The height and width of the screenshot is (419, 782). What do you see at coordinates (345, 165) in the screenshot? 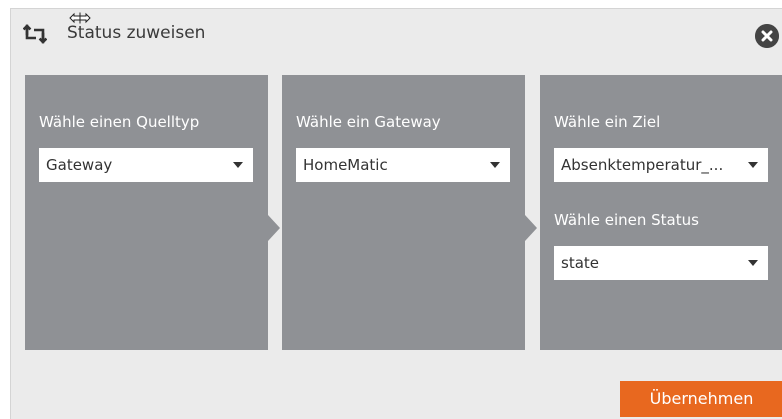
I see `gateway-value: HomeMatic` at bounding box center [345, 165].